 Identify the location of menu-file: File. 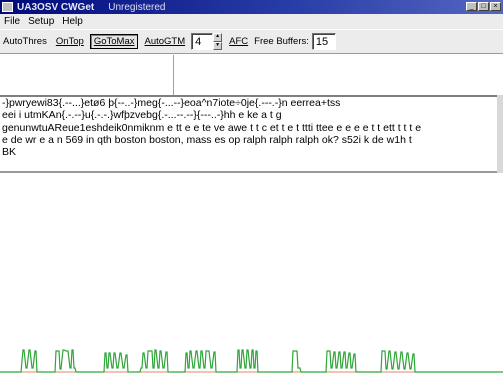
(12, 21).